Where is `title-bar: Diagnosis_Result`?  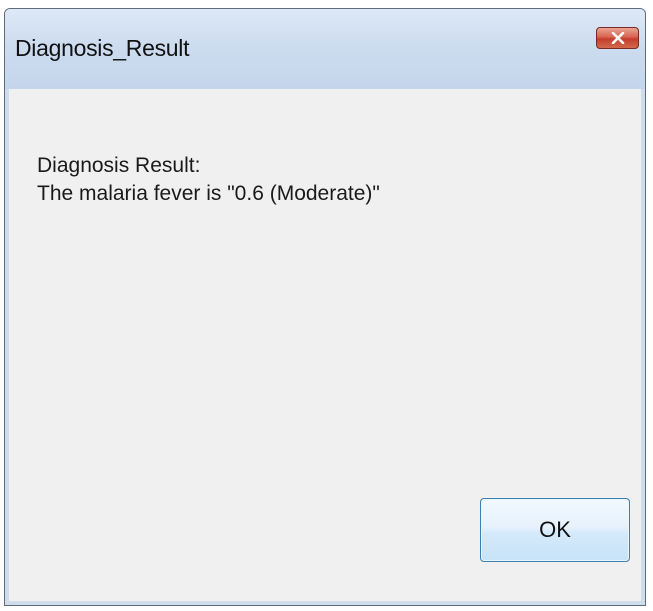
title-bar: Diagnosis_Result is located at coordinates (325, 49).